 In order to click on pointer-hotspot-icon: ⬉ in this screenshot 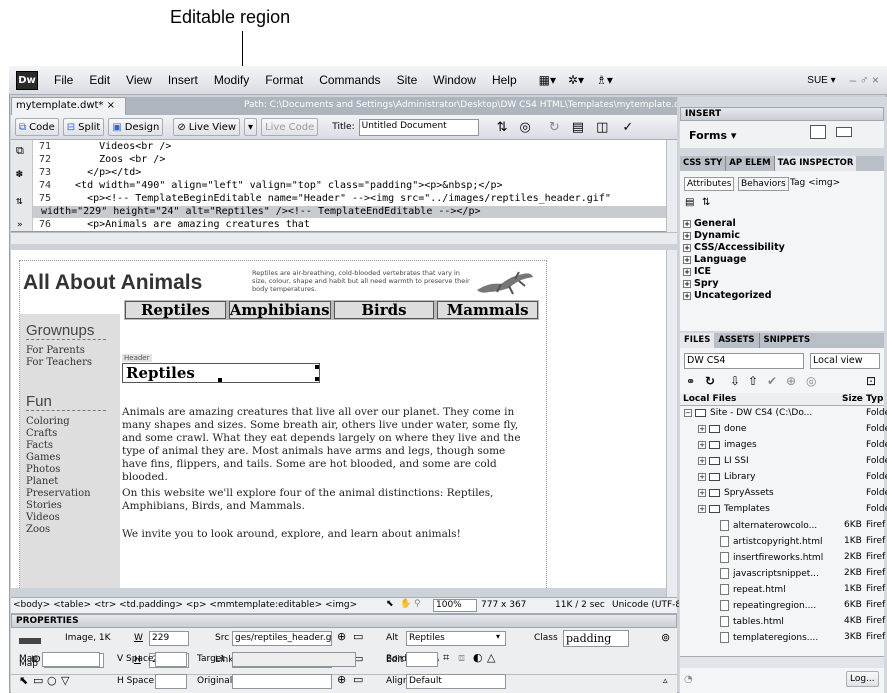, I will do `click(23, 680)`.